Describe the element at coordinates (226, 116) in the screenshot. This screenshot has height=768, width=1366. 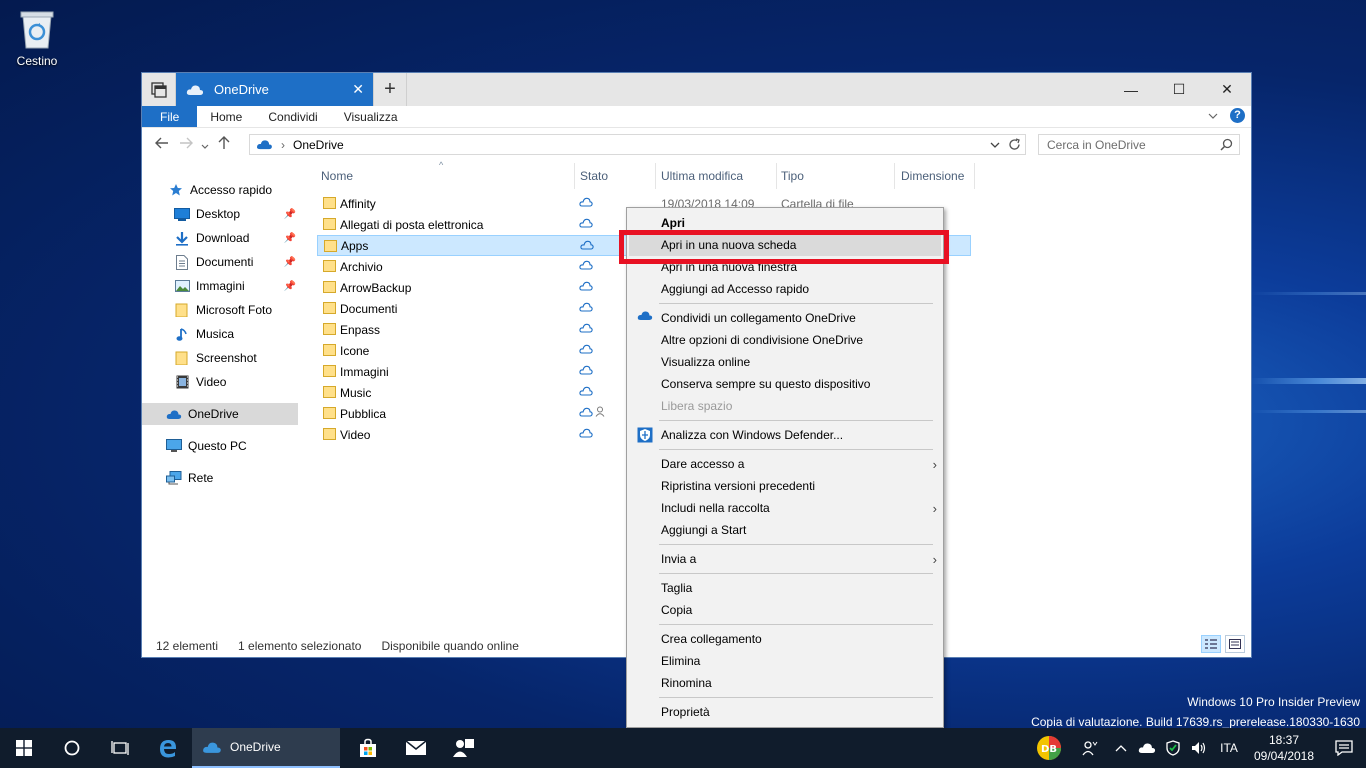
I see `ribbon-tab-home: Home` at that location.